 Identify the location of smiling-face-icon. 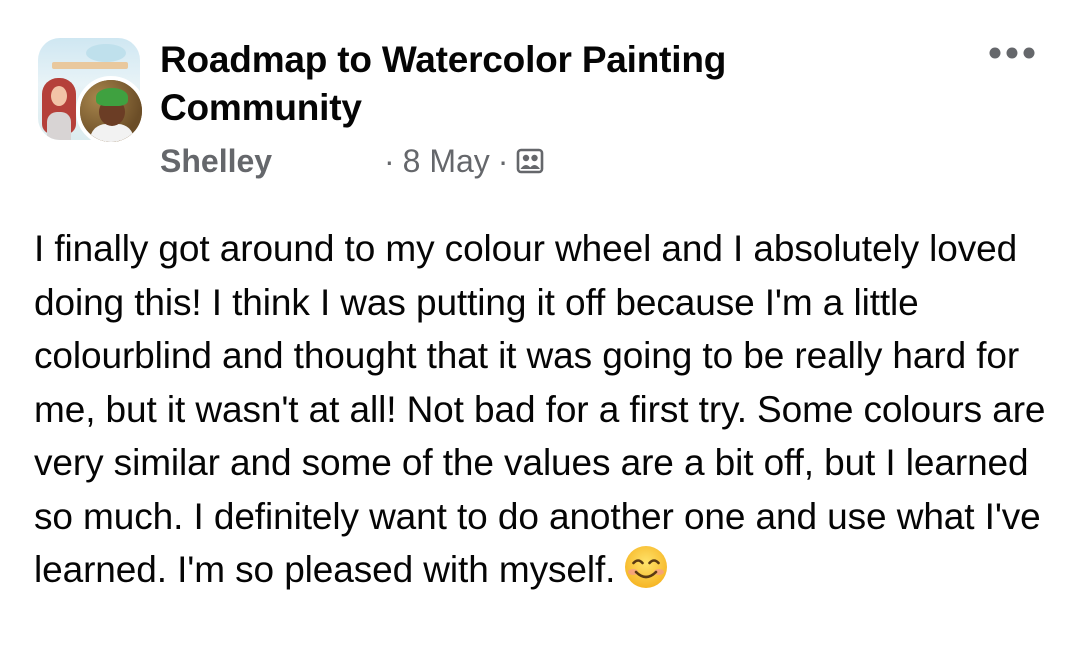
(646, 567).